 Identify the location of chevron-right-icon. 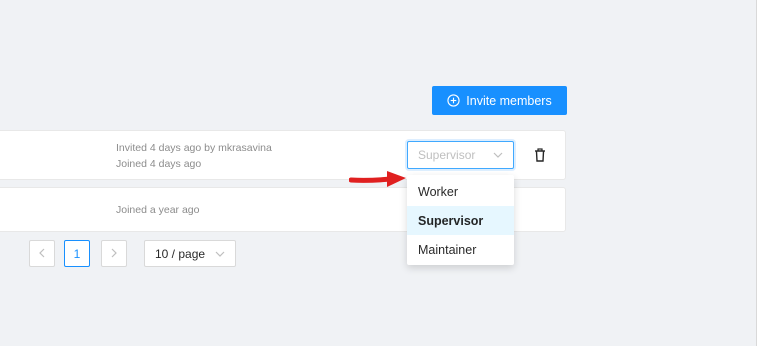
(114, 254).